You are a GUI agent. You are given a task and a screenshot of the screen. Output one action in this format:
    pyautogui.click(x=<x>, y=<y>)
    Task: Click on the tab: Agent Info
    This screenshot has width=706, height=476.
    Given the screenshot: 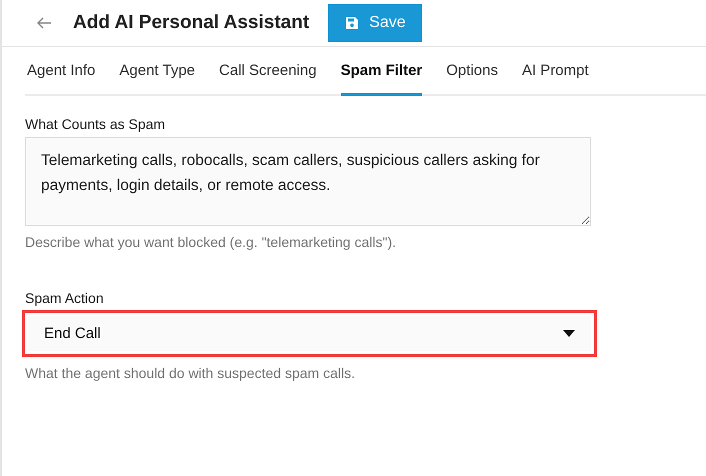 What is the action you would take?
    pyautogui.click(x=66, y=71)
    